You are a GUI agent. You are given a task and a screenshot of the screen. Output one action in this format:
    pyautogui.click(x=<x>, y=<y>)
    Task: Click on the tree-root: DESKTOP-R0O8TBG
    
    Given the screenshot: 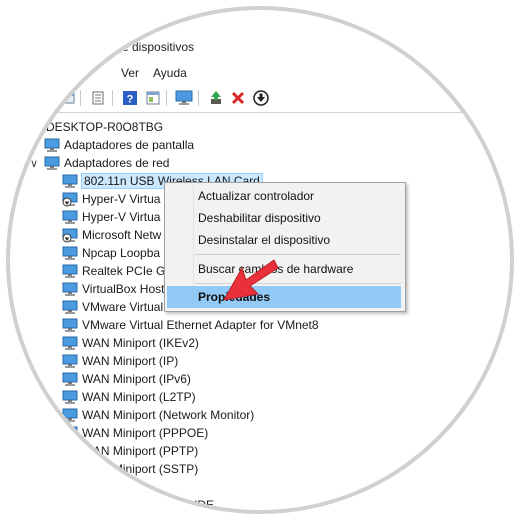 What is the action you would take?
    pyautogui.click(x=104, y=127)
    